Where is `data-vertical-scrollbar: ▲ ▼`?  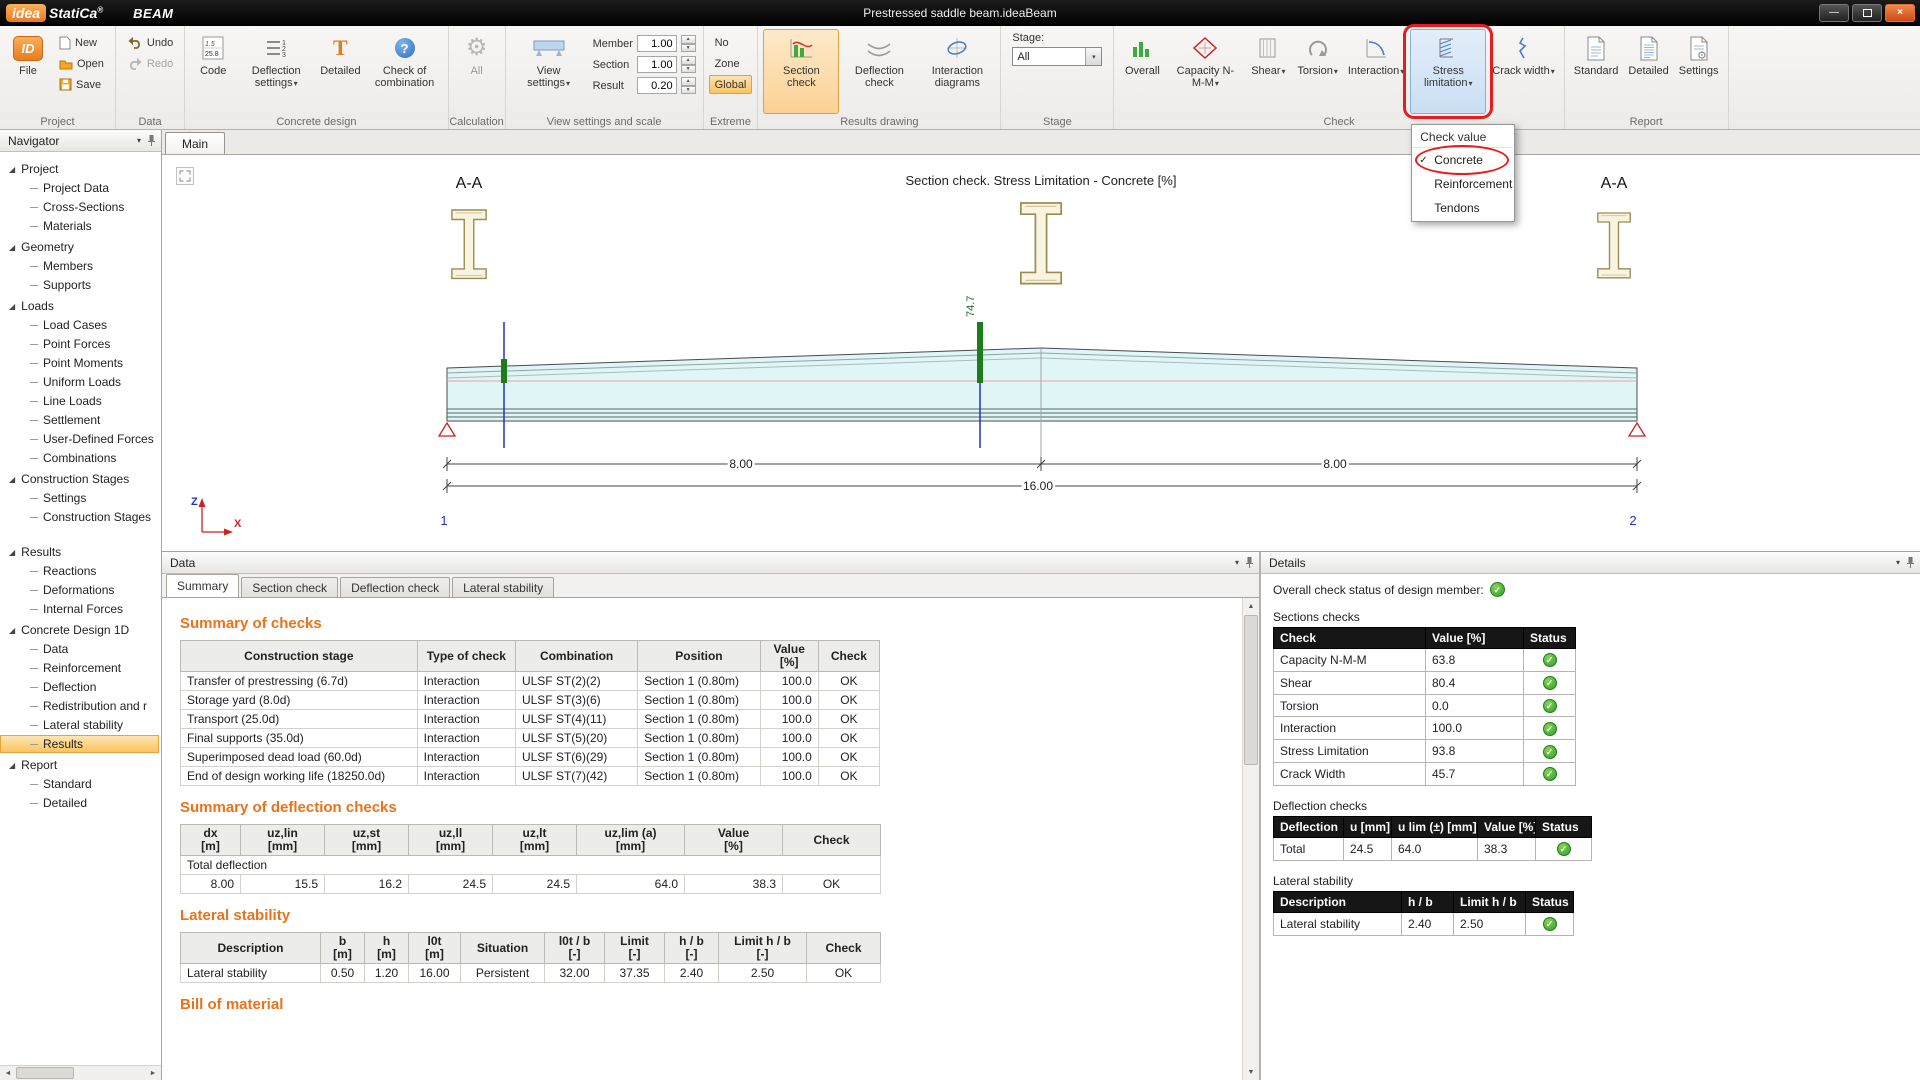
data-vertical-scrollbar: ▲ ▼ is located at coordinates (1250, 839).